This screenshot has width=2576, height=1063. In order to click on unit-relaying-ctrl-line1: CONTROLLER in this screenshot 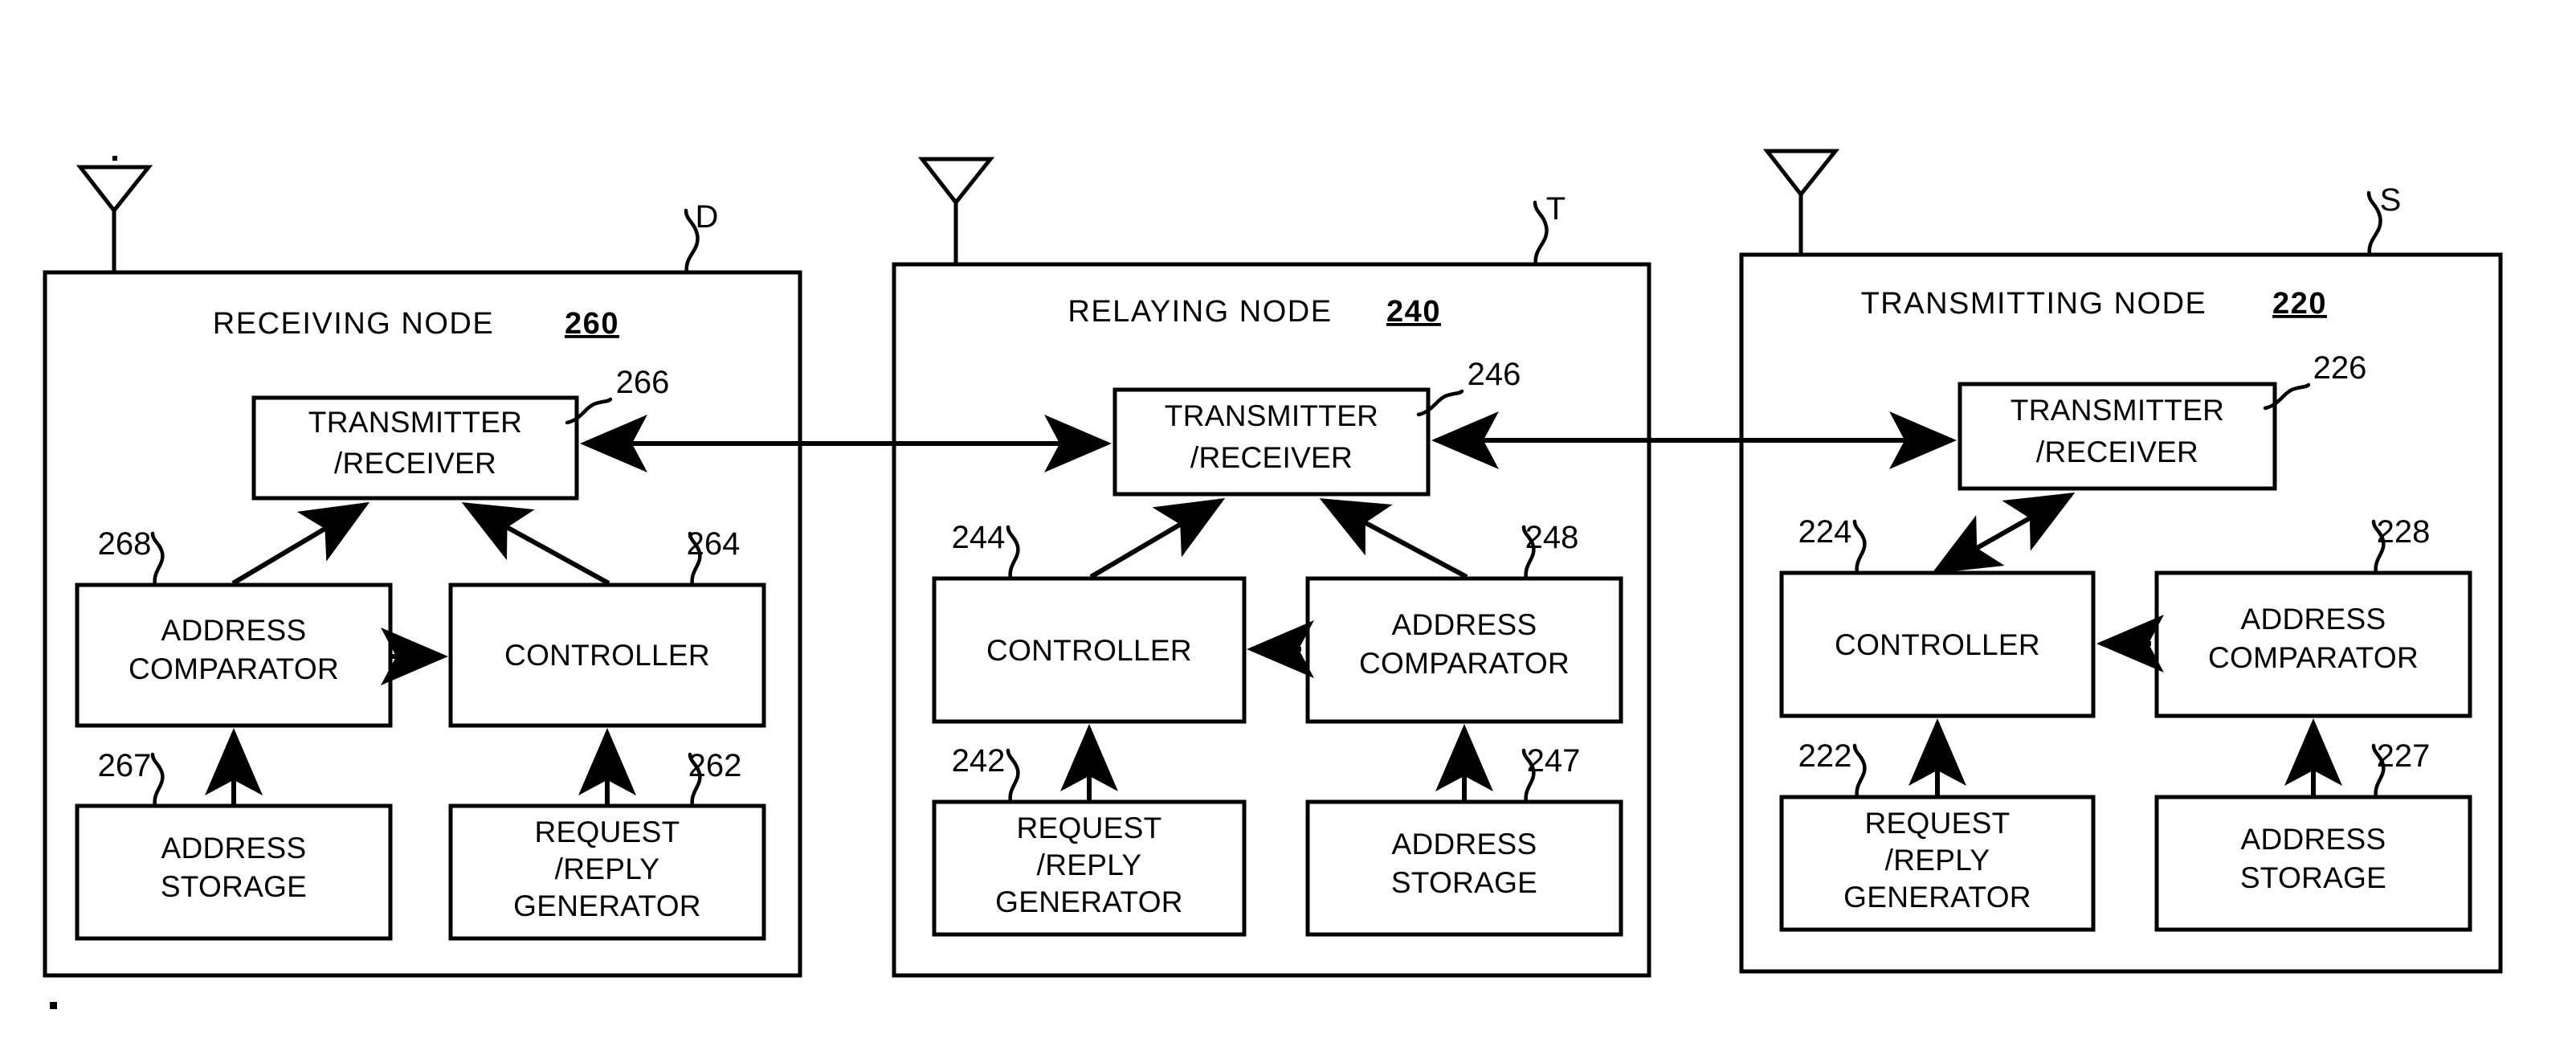, I will do `click(1089, 650)`.